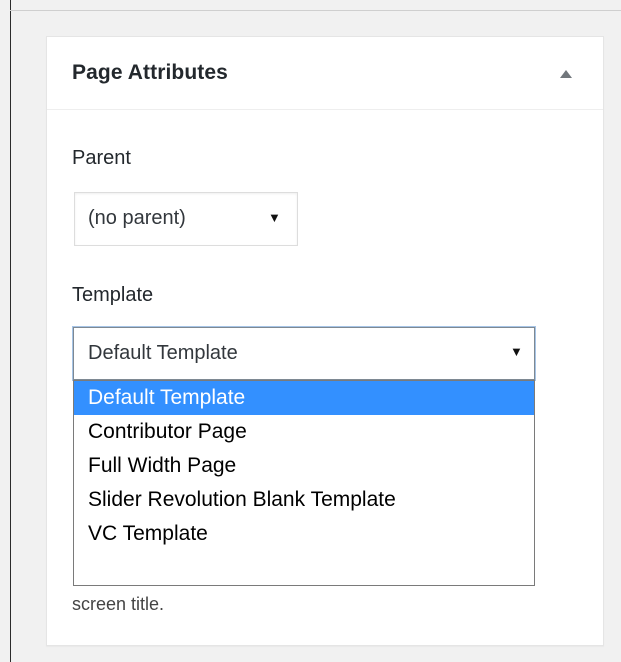 This screenshot has height=662, width=621. What do you see at coordinates (101, 158) in the screenshot?
I see `parent-label: Parent` at bounding box center [101, 158].